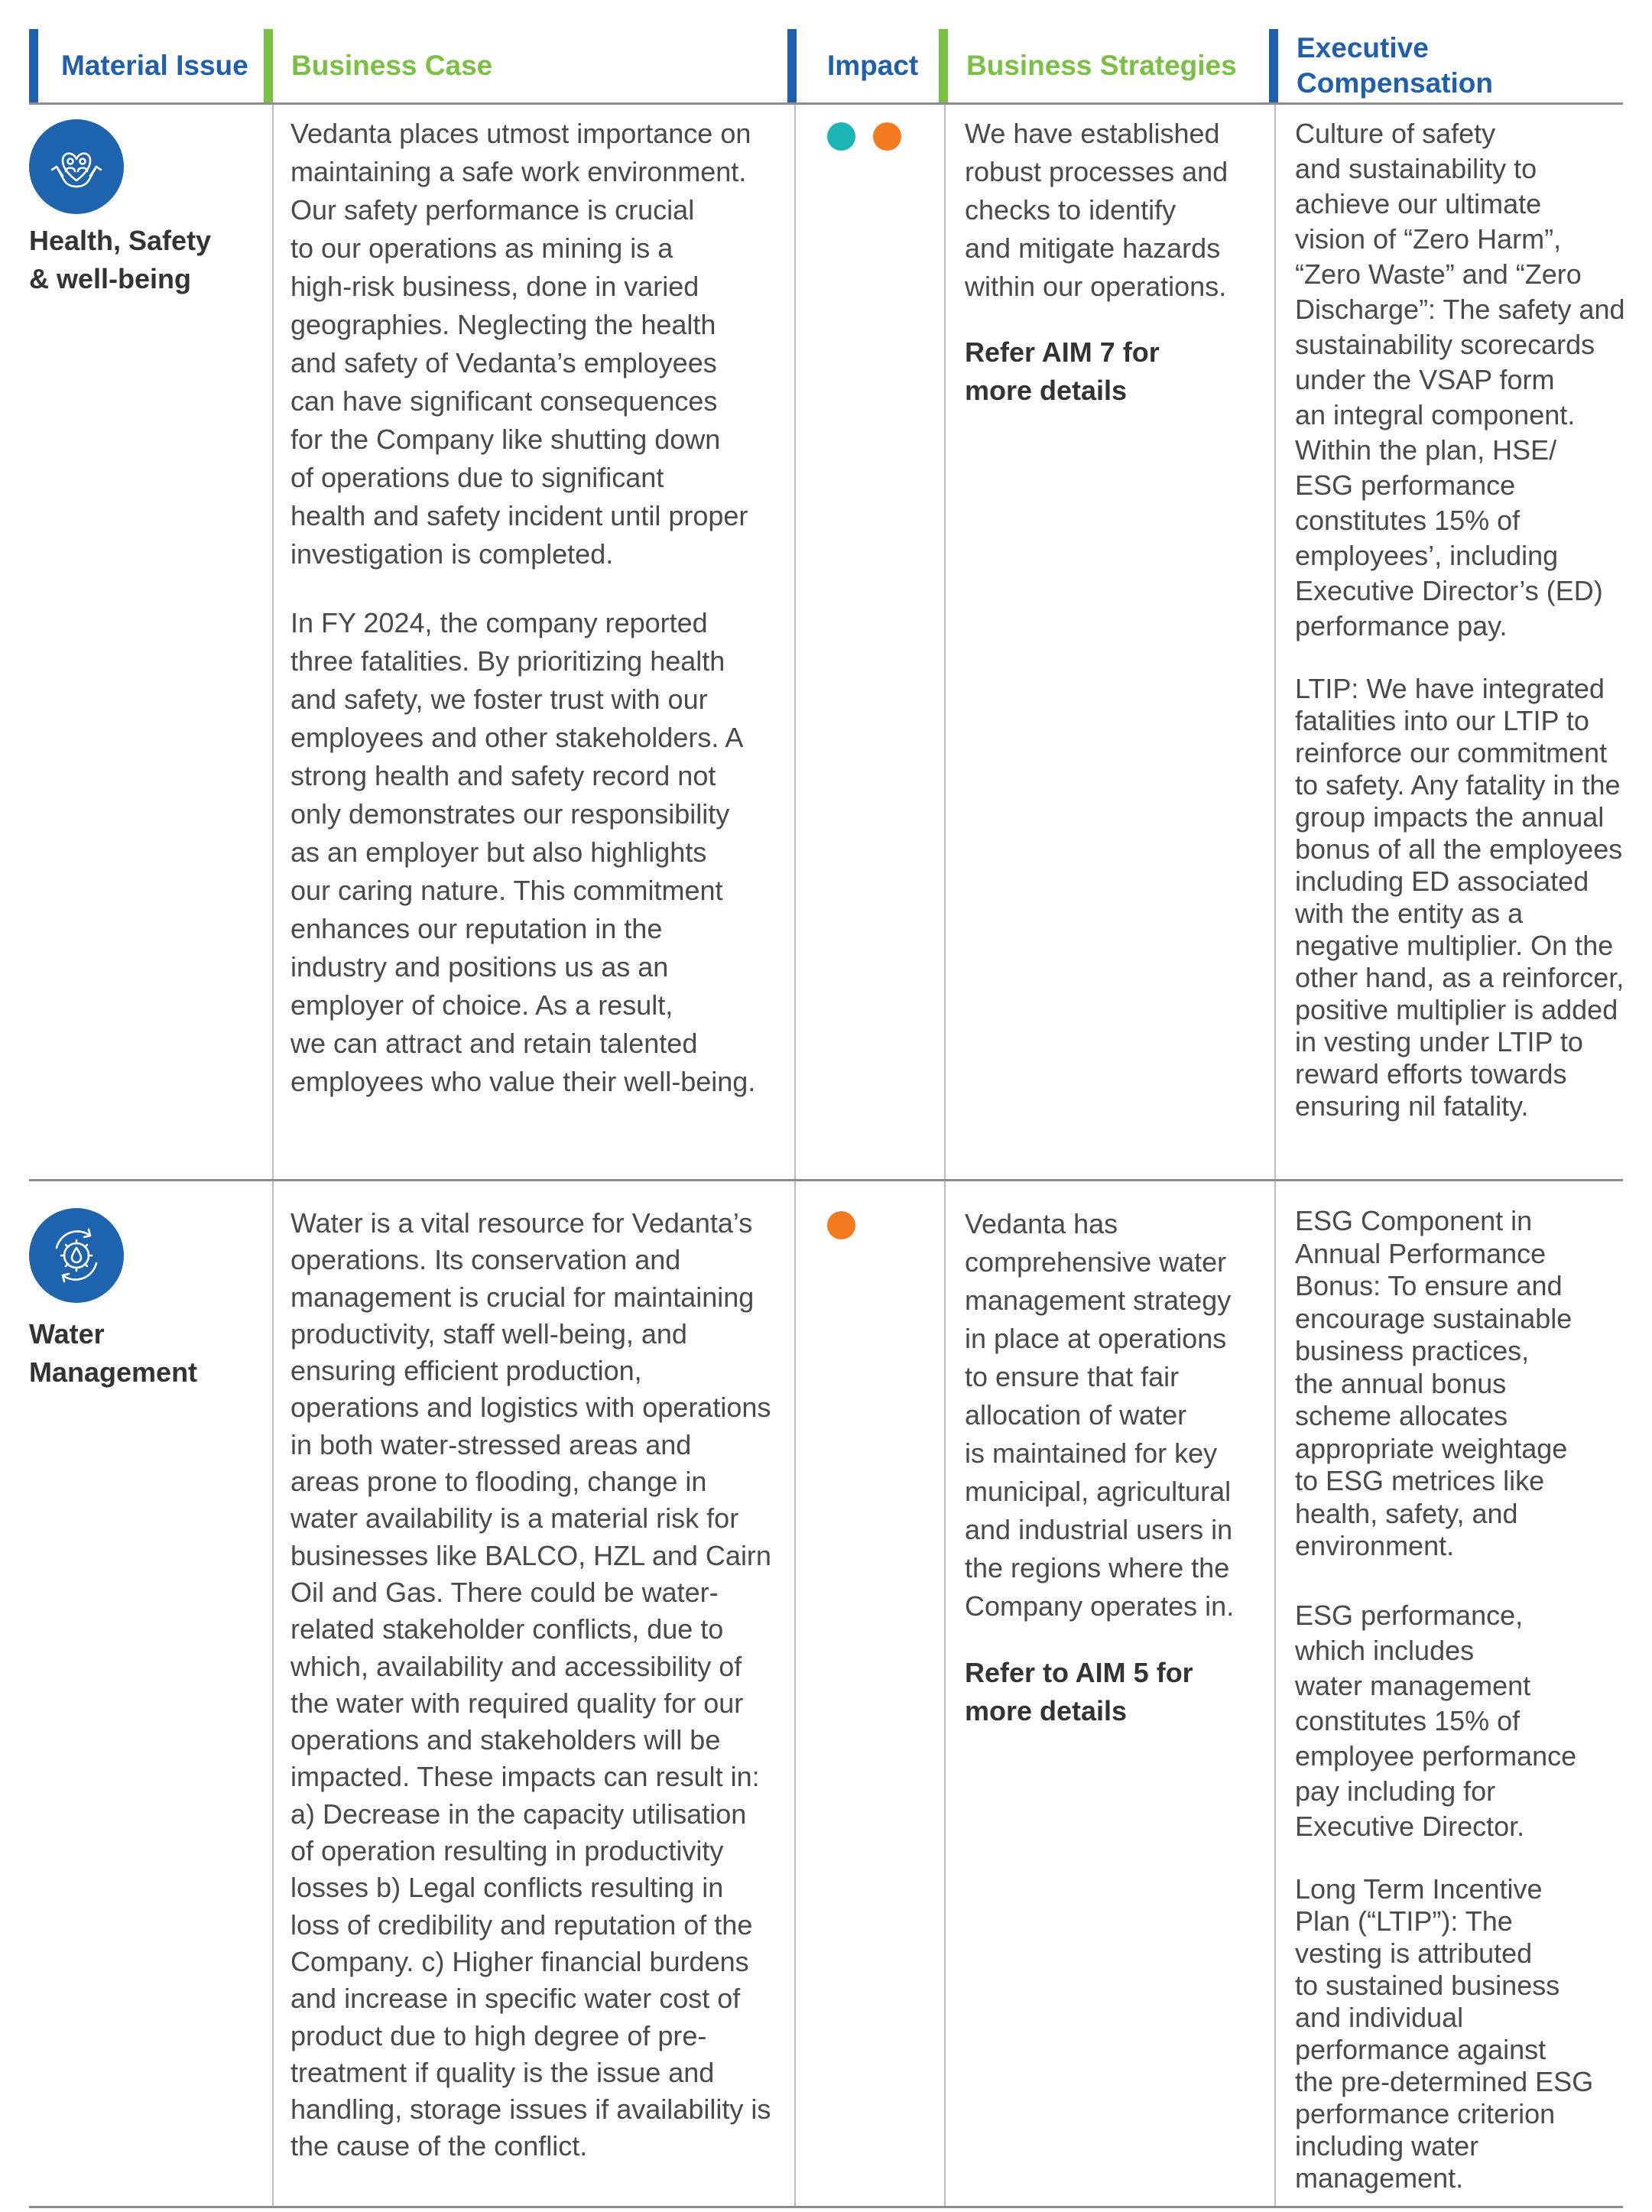 This screenshot has width=1652, height=2212. Describe the element at coordinates (1395, 65) in the screenshot. I see `header-executive-compensation-label: Executive Compensation` at that location.